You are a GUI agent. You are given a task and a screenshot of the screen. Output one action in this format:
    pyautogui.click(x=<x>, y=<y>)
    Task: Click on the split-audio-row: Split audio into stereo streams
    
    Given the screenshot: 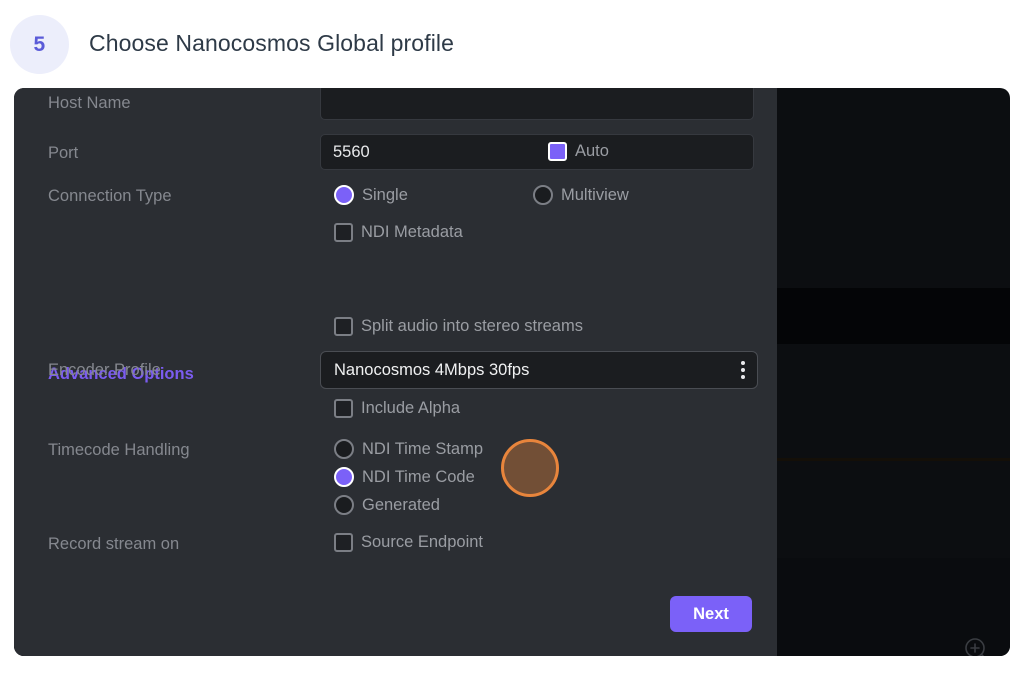 What is the action you would take?
    pyautogui.click(x=395, y=328)
    